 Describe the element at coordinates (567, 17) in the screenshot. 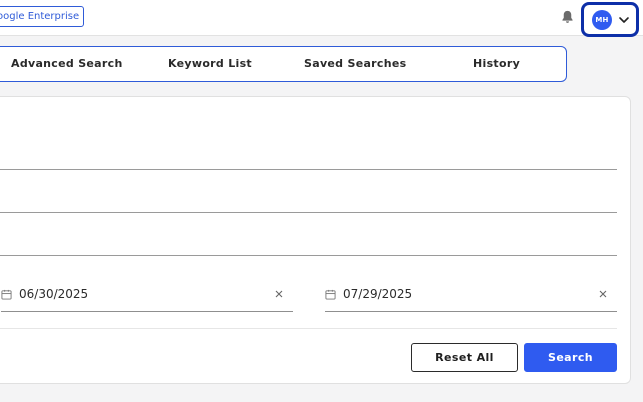

I see `bell-icon` at that location.